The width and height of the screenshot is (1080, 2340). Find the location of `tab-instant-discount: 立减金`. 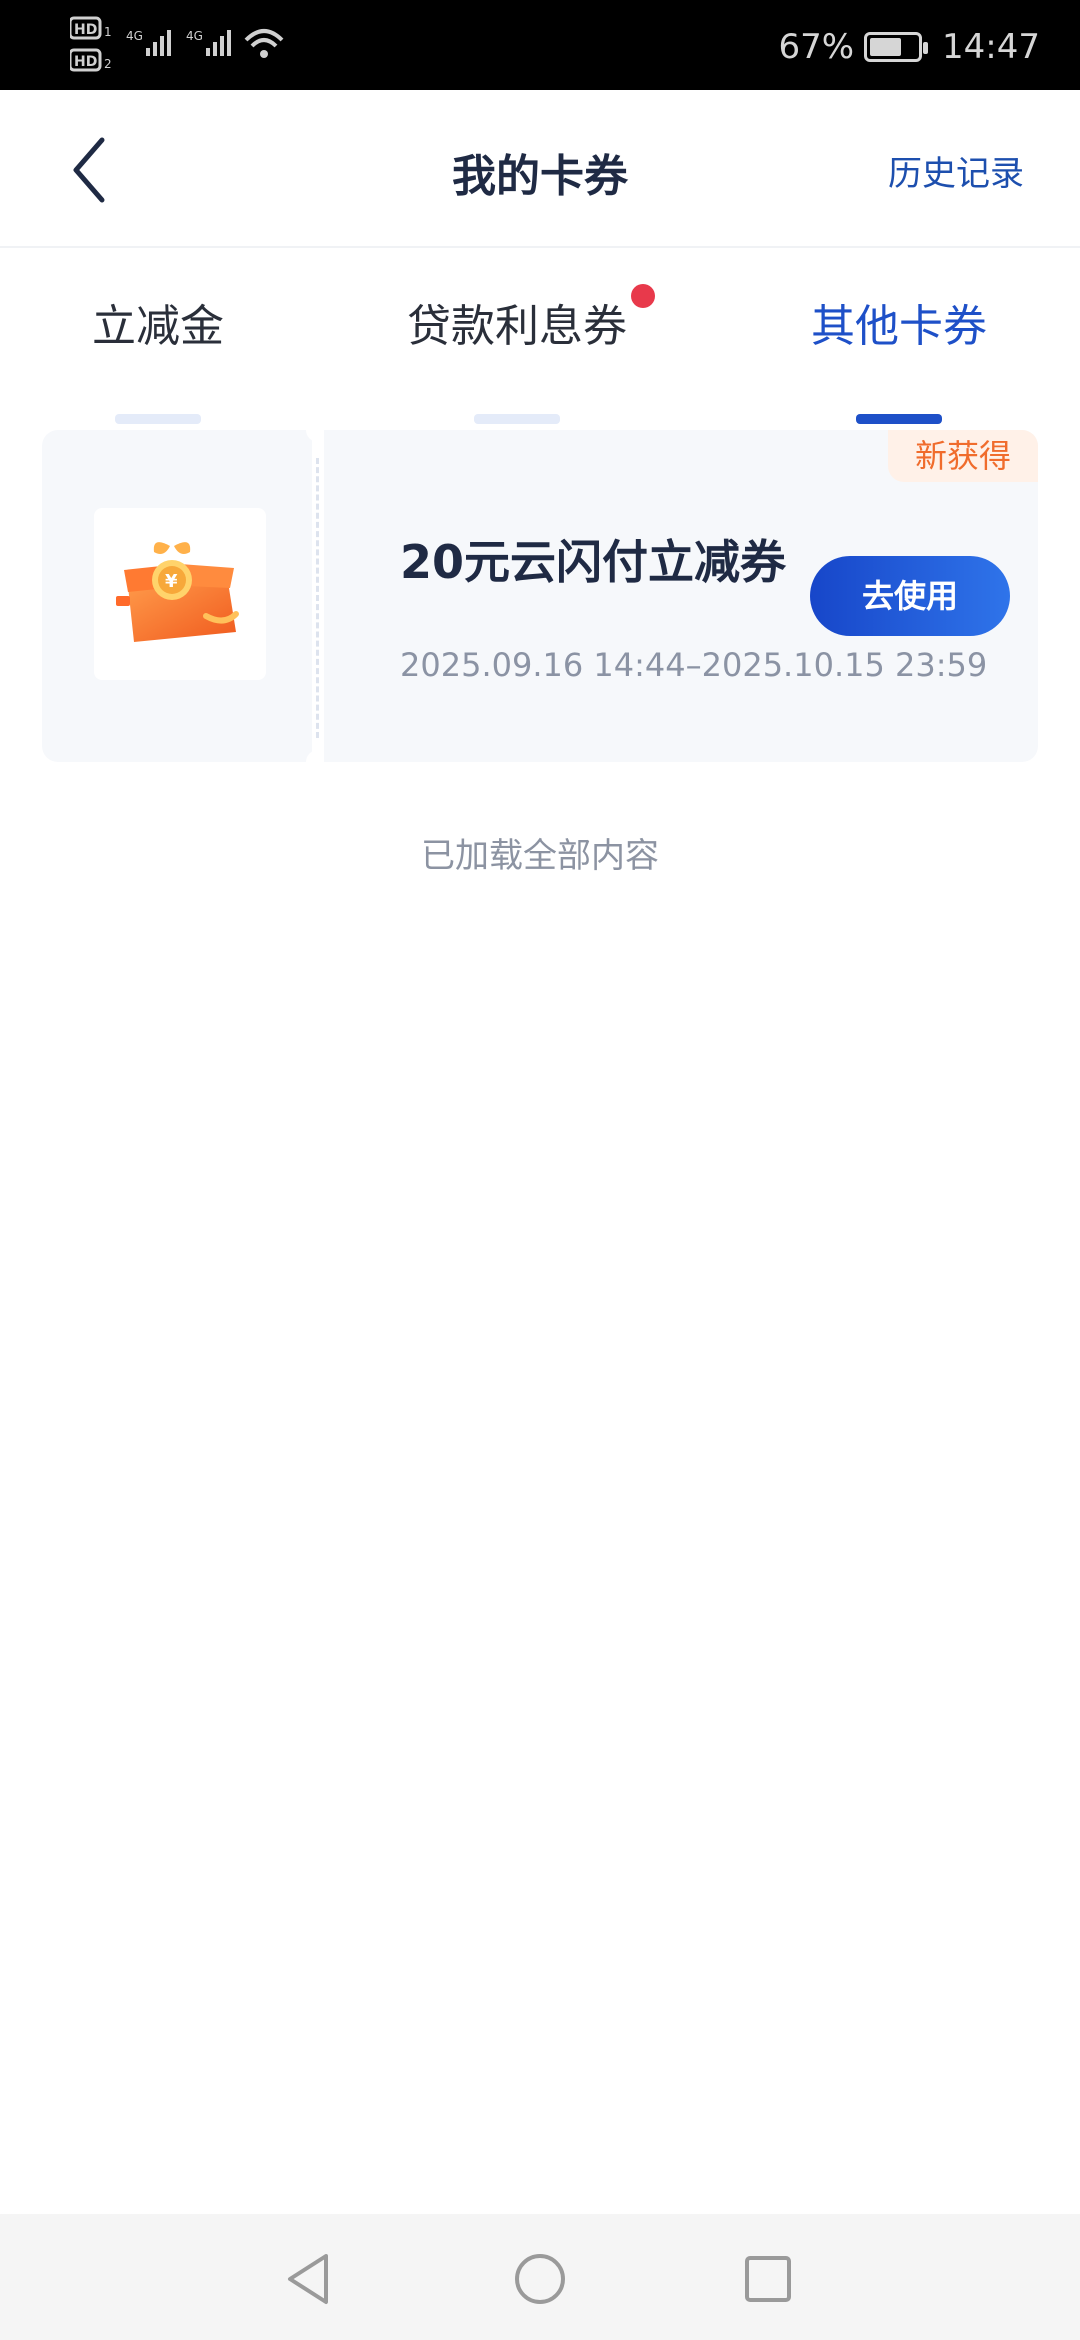

tab-instant-discount: 立减金 is located at coordinates (158, 357).